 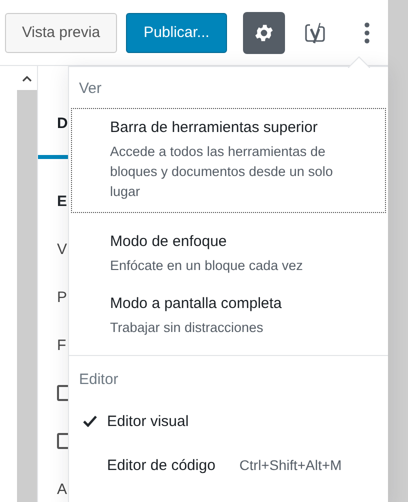 What do you see at coordinates (290, 465) in the screenshot?
I see `keyboard-shortcut: Ctrl+Shift+Alt+M` at bounding box center [290, 465].